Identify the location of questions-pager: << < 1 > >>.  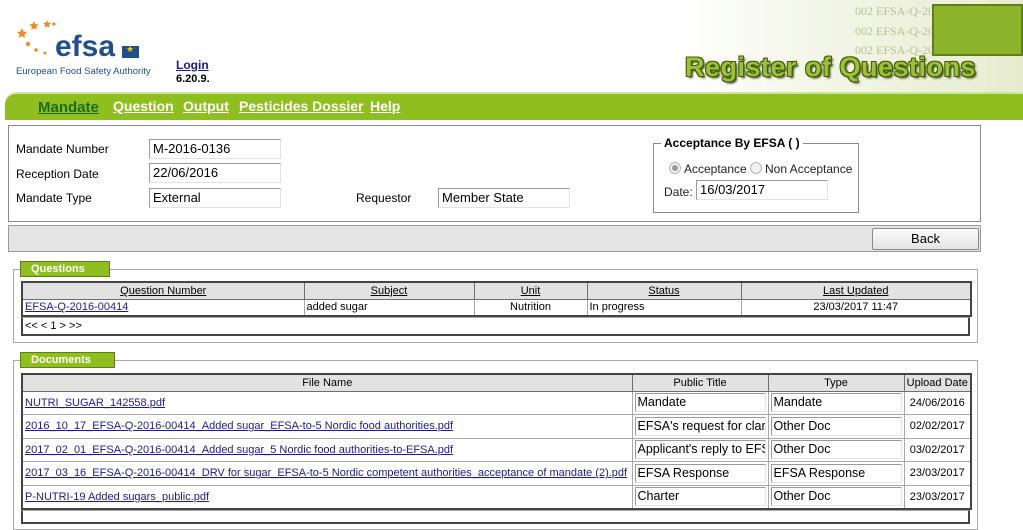
(495, 326).